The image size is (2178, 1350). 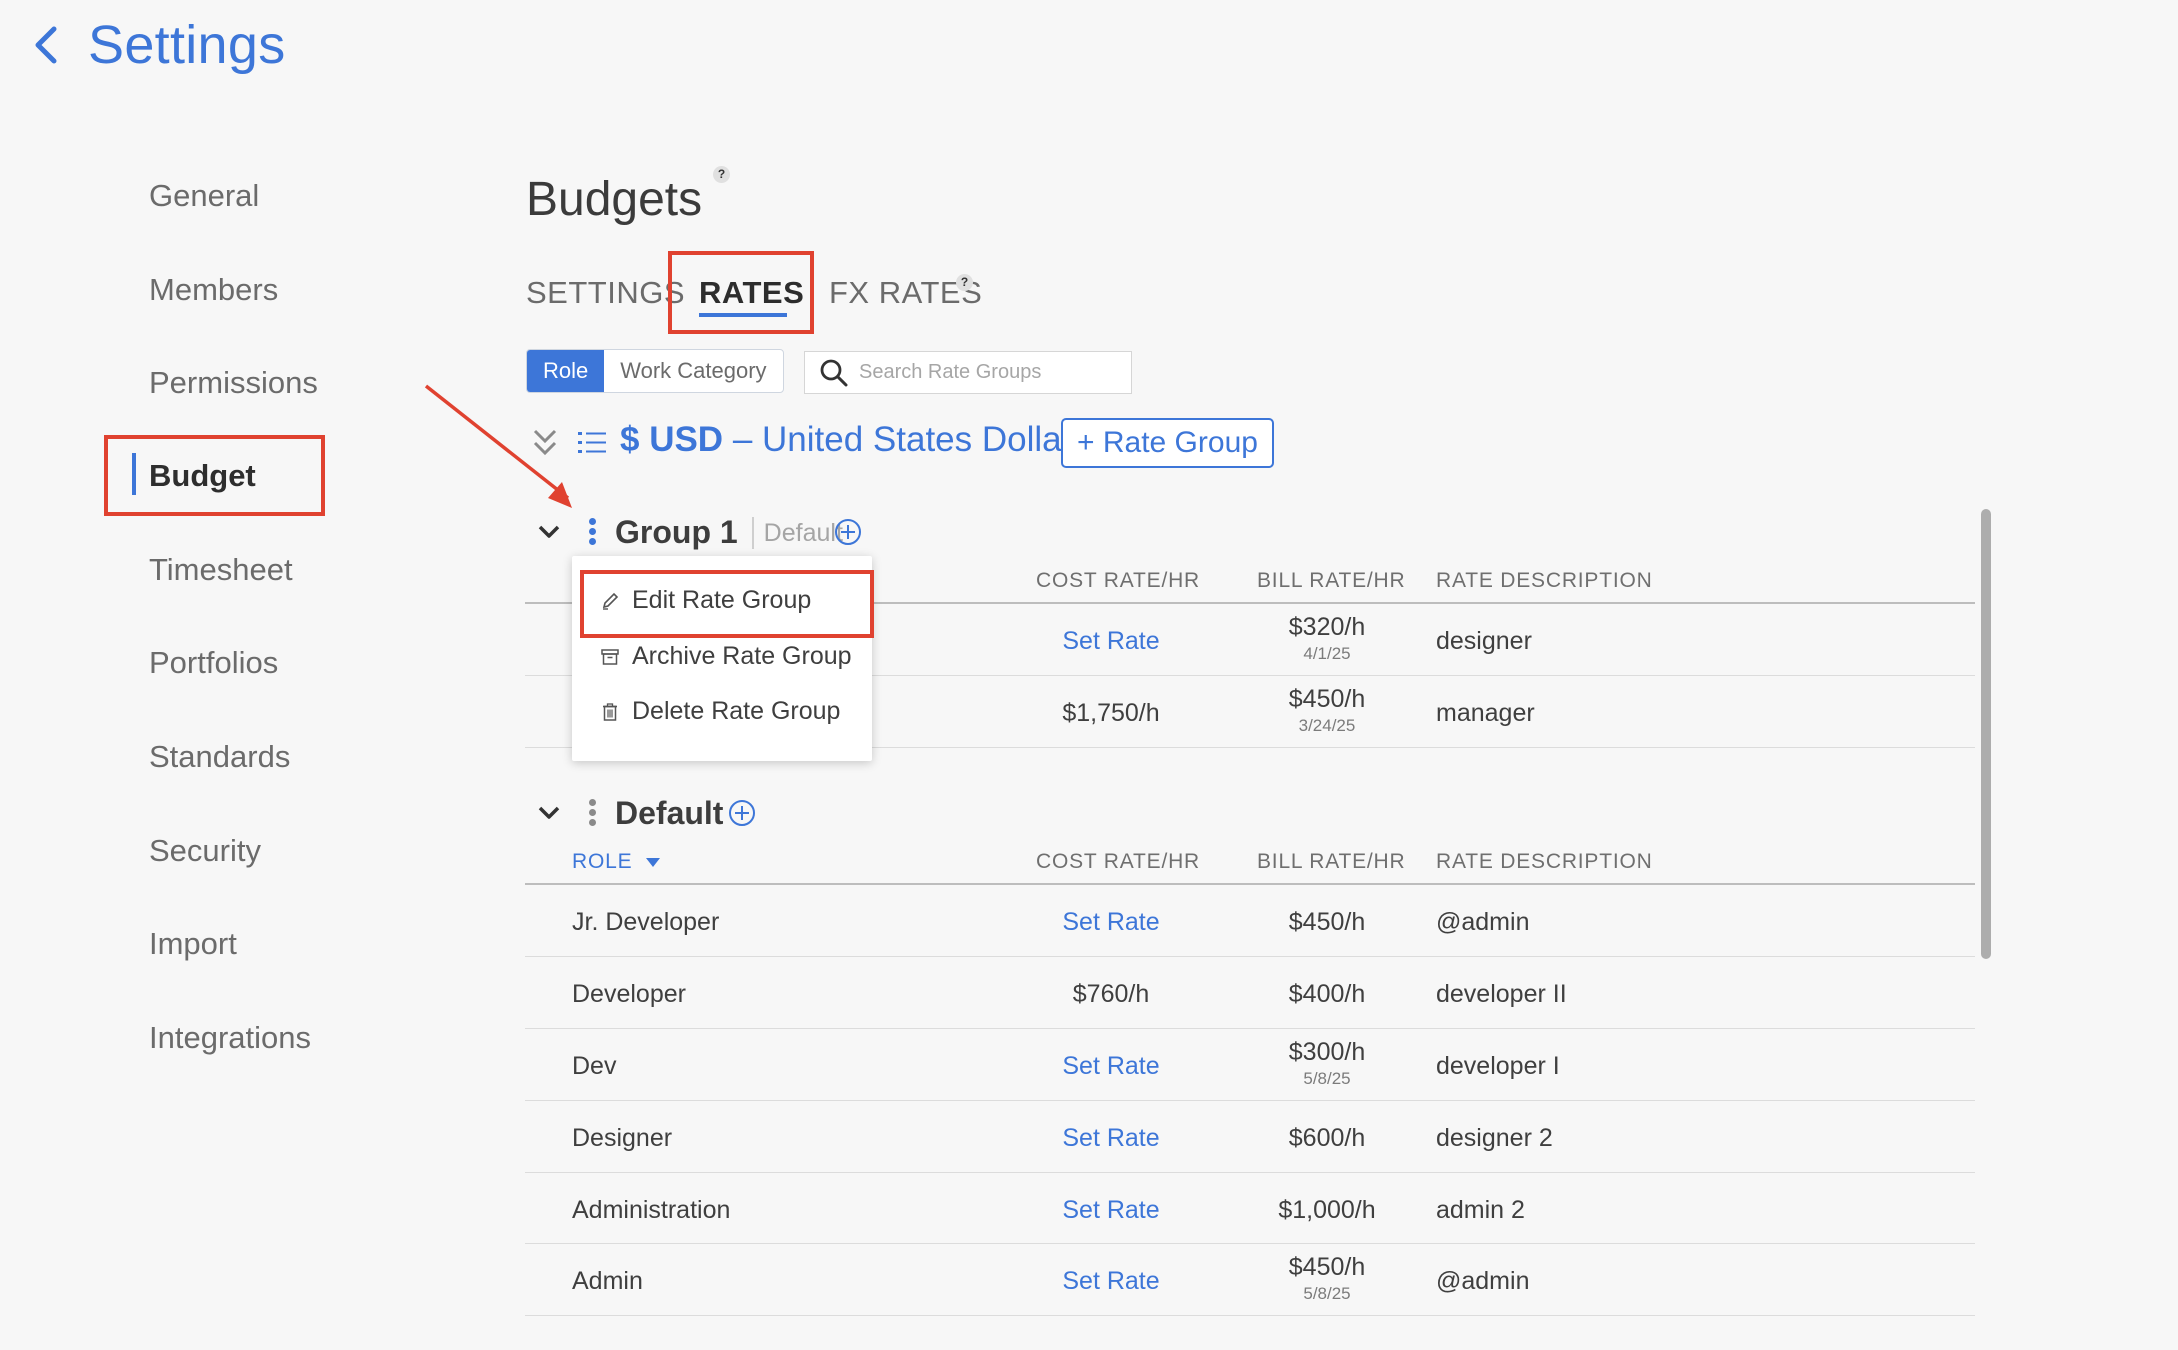 I want to click on bill-rate-cell: $450/h 3/24/25, so click(x=1327, y=710).